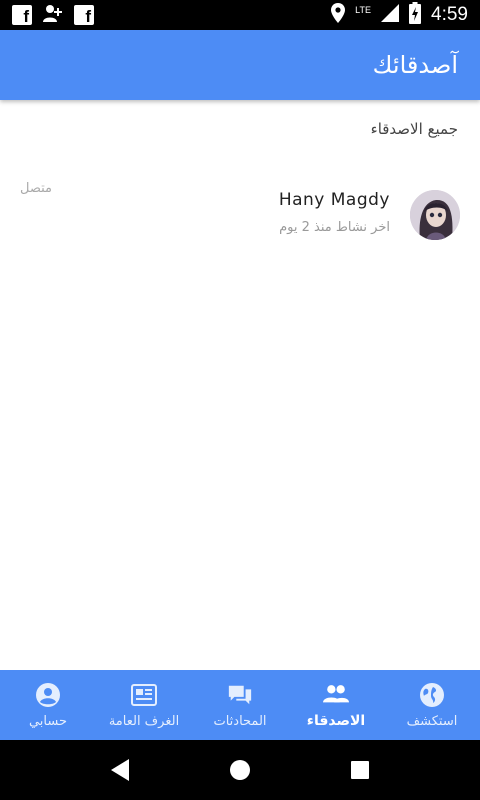  What do you see at coordinates (36, 188) in the screenshot?
I see `online-status: متصل` at bounding box center [36, 188].